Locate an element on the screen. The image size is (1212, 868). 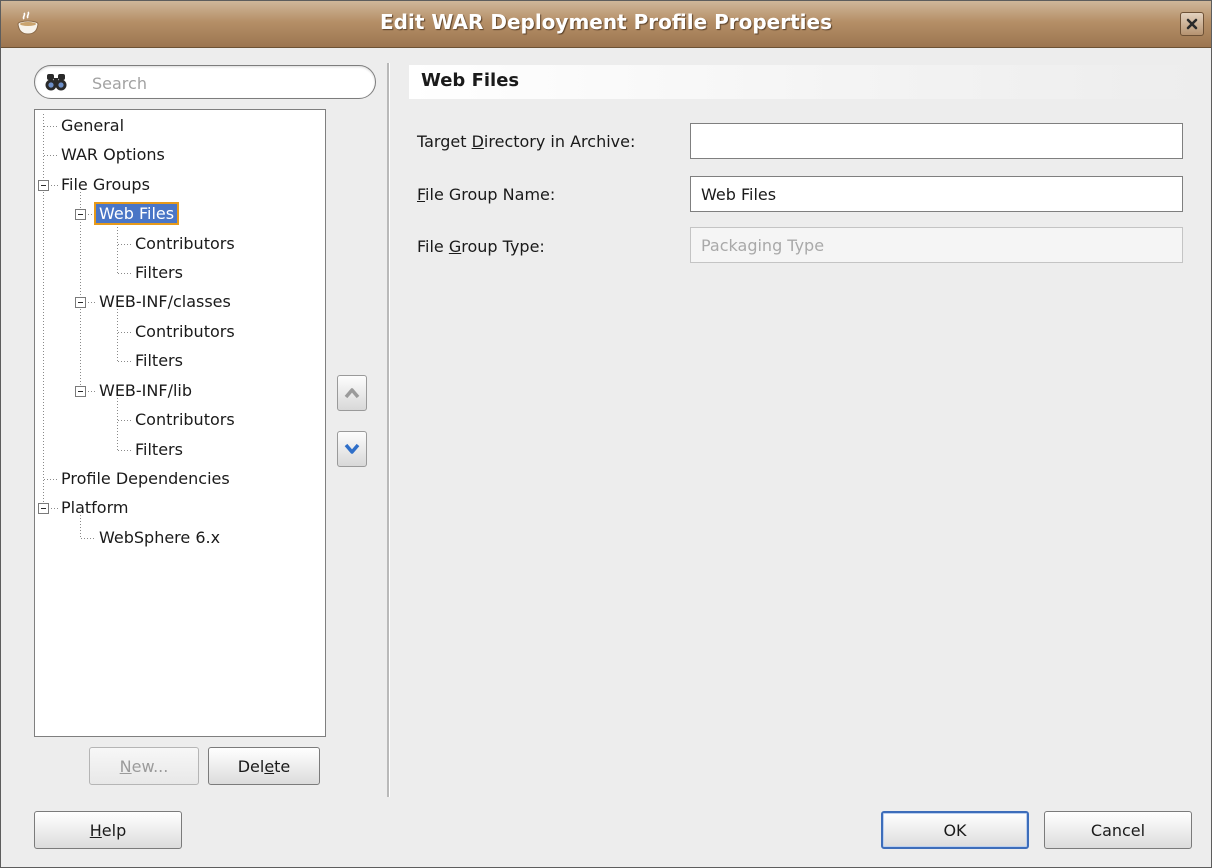
tree-item-lib-filters: Filters is located at coordinates (159, 450).